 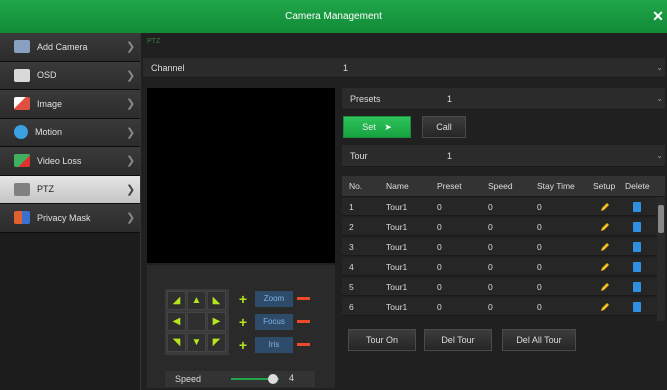 I want to click on zoom-label: Zoom, so click(x=274, y=299).